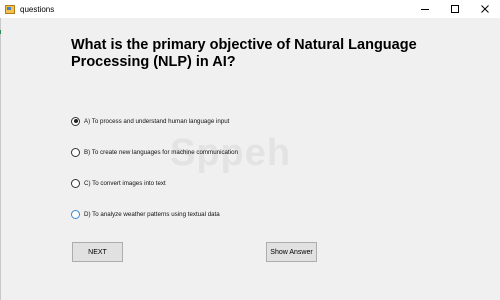 The height and width of the screenshot is (300, 500). What do you see at coordinates (0, 159) in the screenshot?
I see `window-left-border` at bounding box center [0, 159].